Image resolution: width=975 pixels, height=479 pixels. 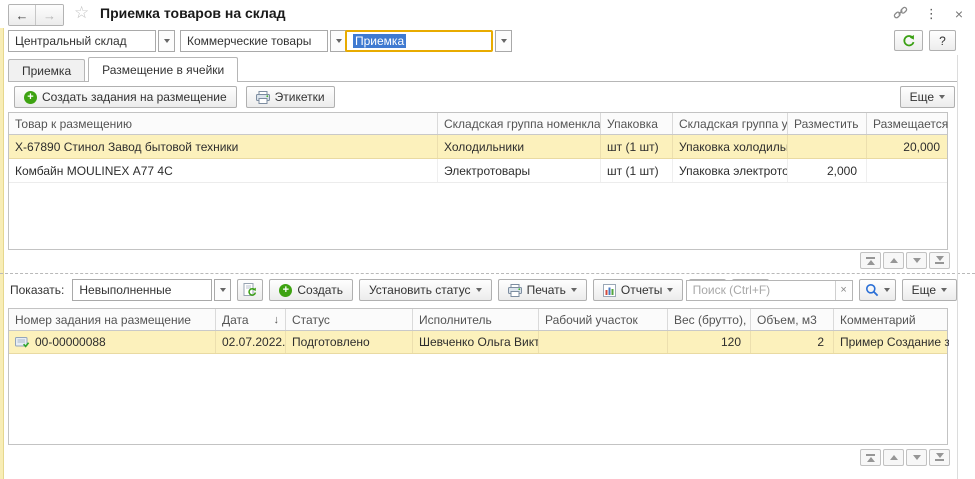 What do you see at coordinates (193, 13) in the screenshot?
I see `page-title: Приемка товаров на склад` at bounding box center [193, 13].